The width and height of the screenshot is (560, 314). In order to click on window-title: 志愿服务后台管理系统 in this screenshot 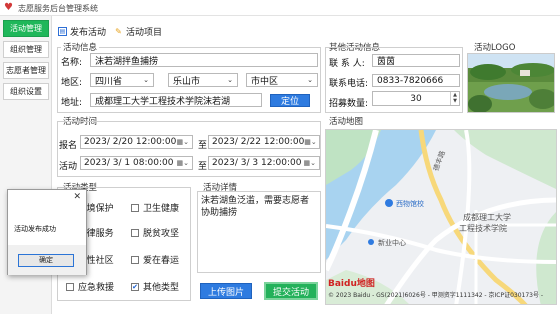, I will do `click(58, 8)`.